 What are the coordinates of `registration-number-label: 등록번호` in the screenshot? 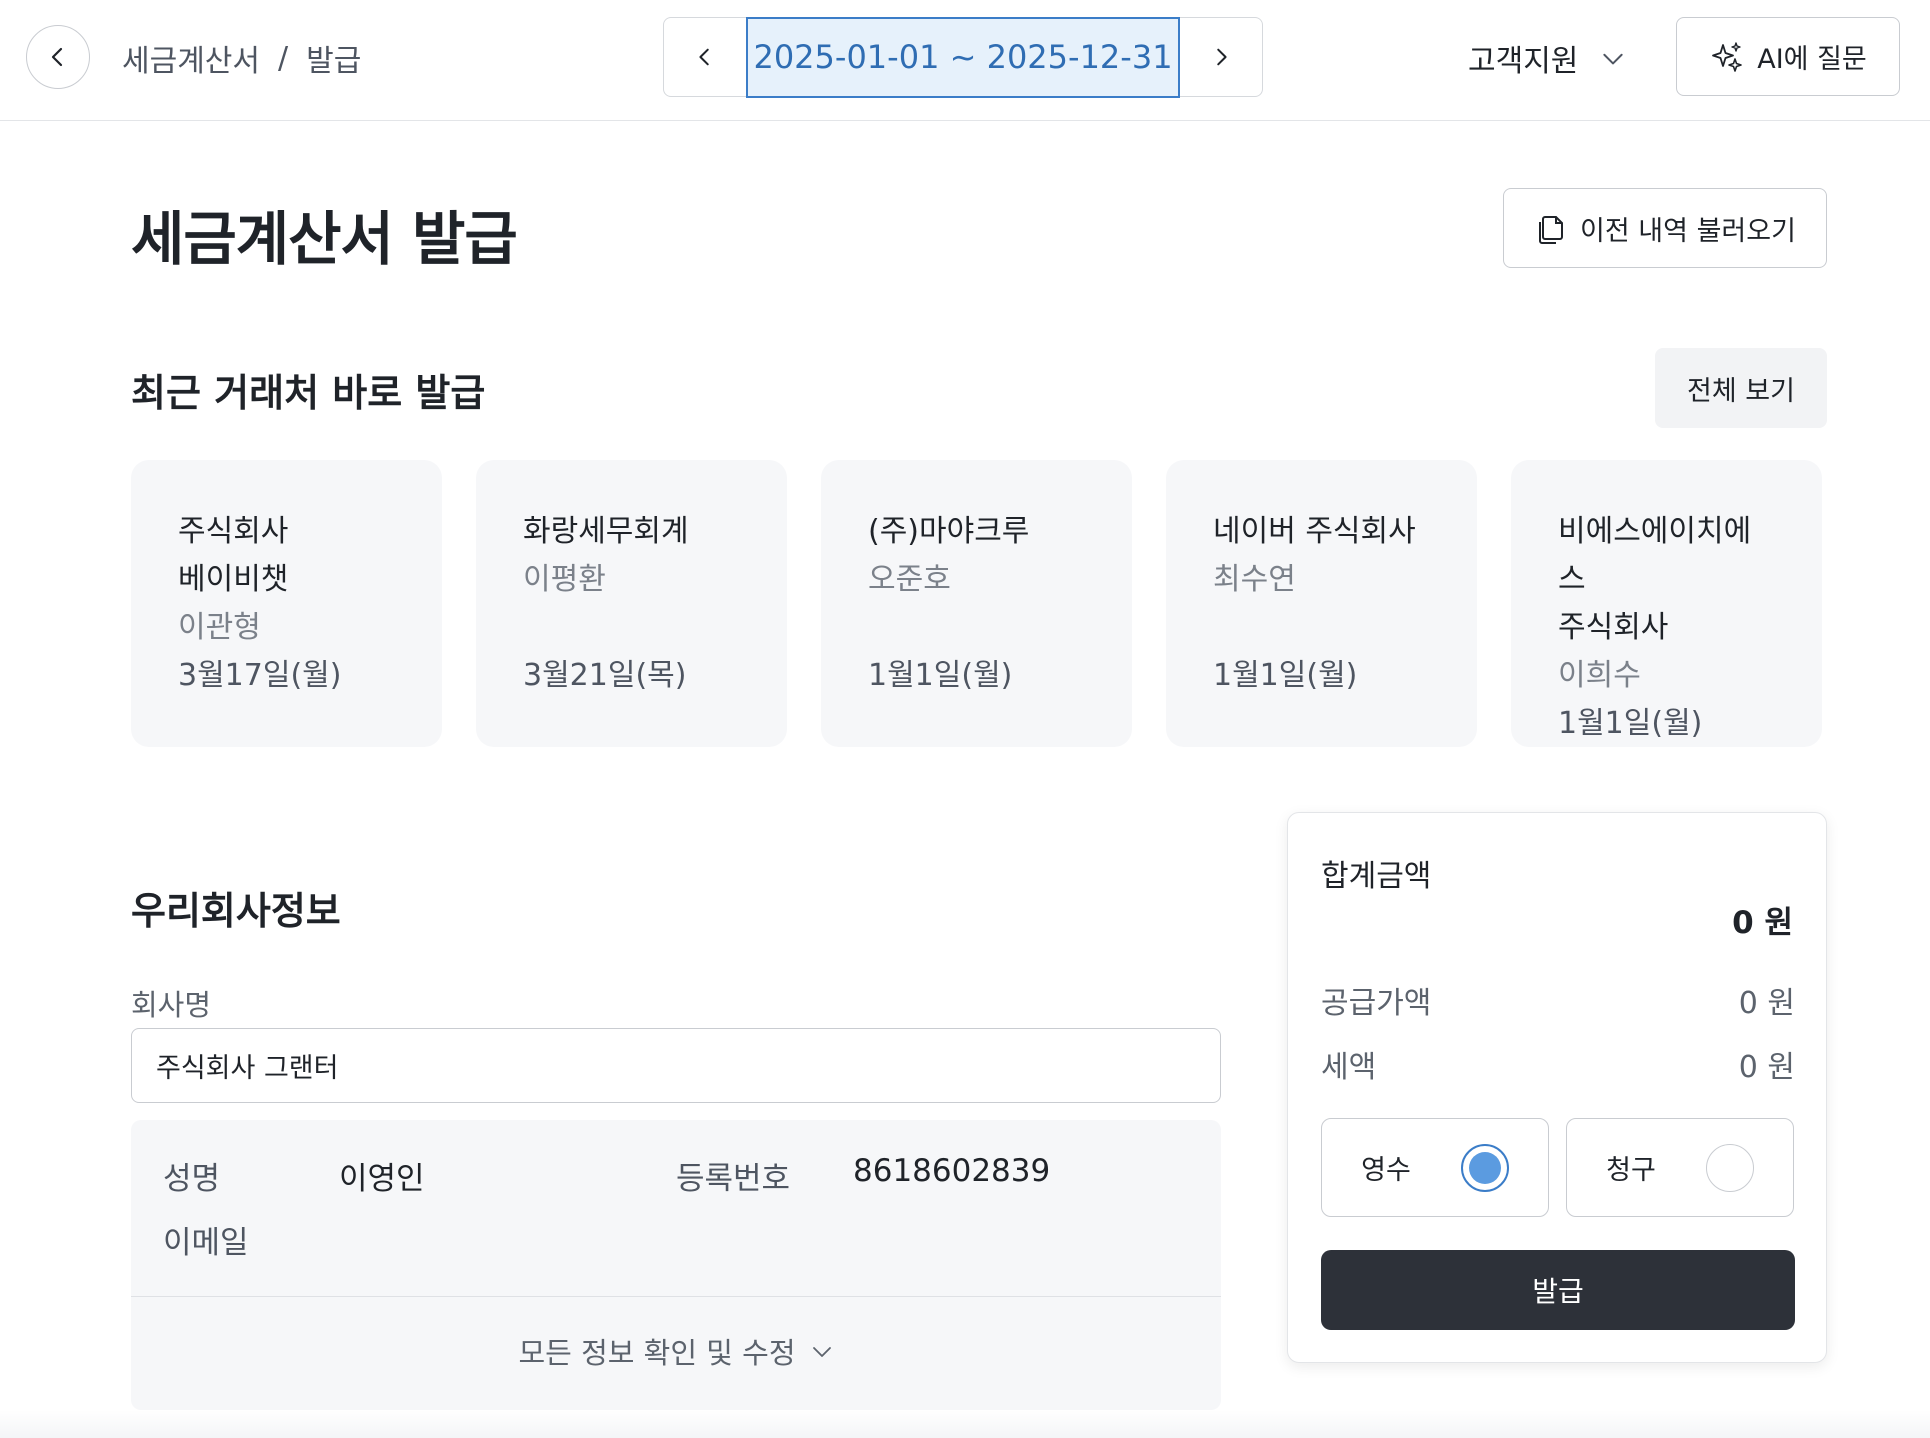 It's located at (733, 1179).